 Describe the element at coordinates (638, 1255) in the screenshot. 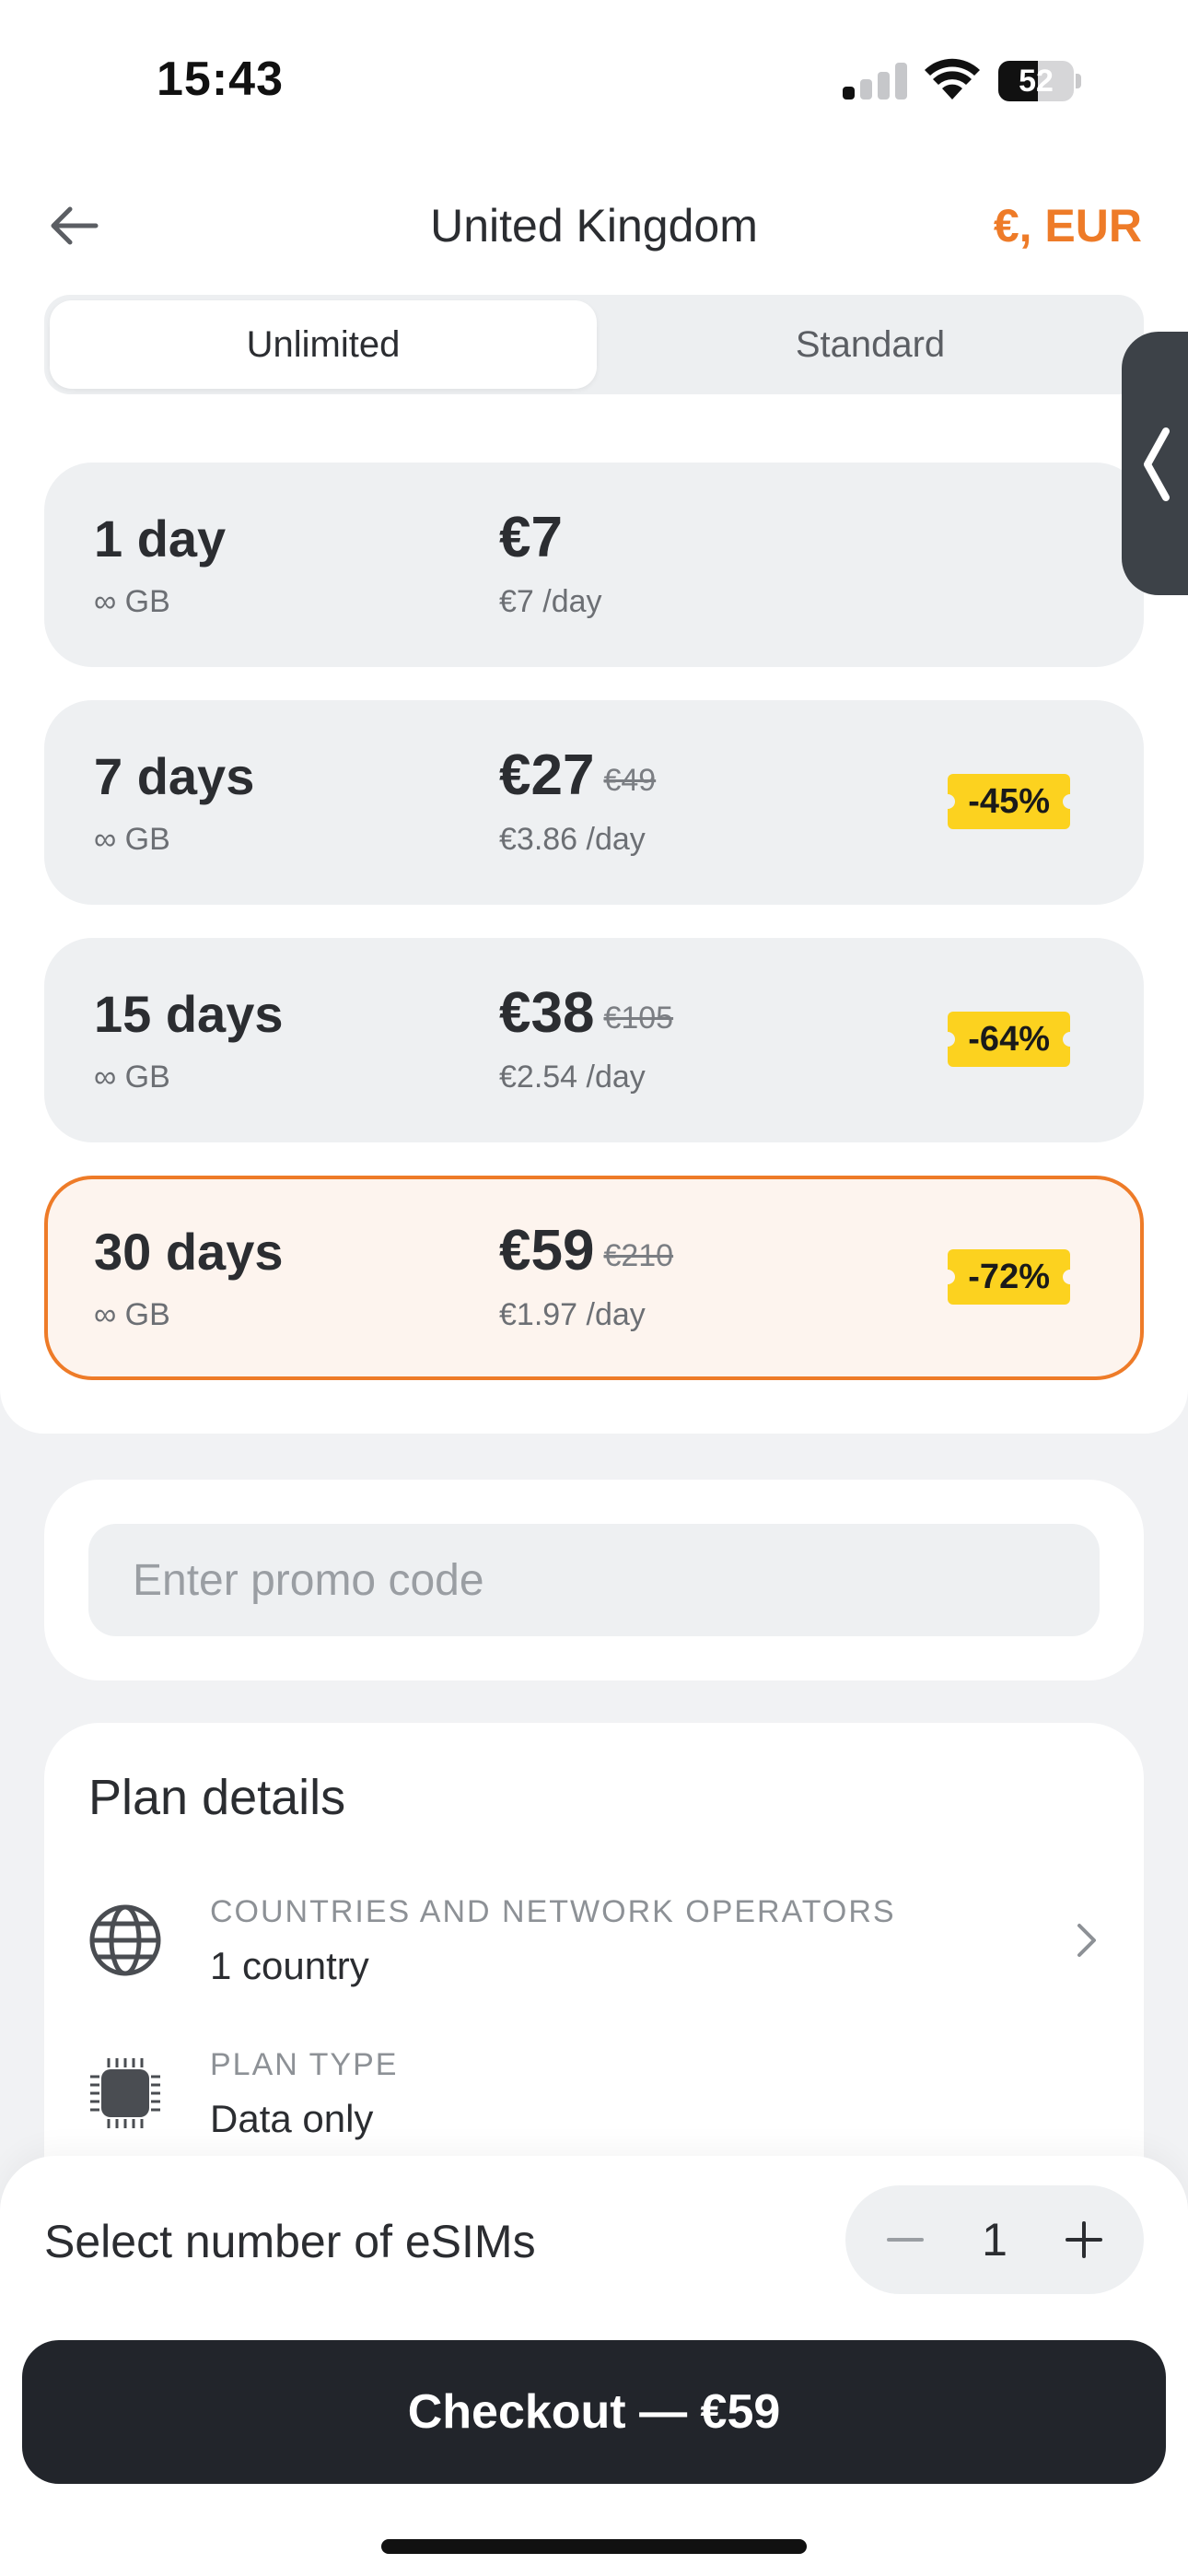

I see `plan-old-price: €210` at that location.